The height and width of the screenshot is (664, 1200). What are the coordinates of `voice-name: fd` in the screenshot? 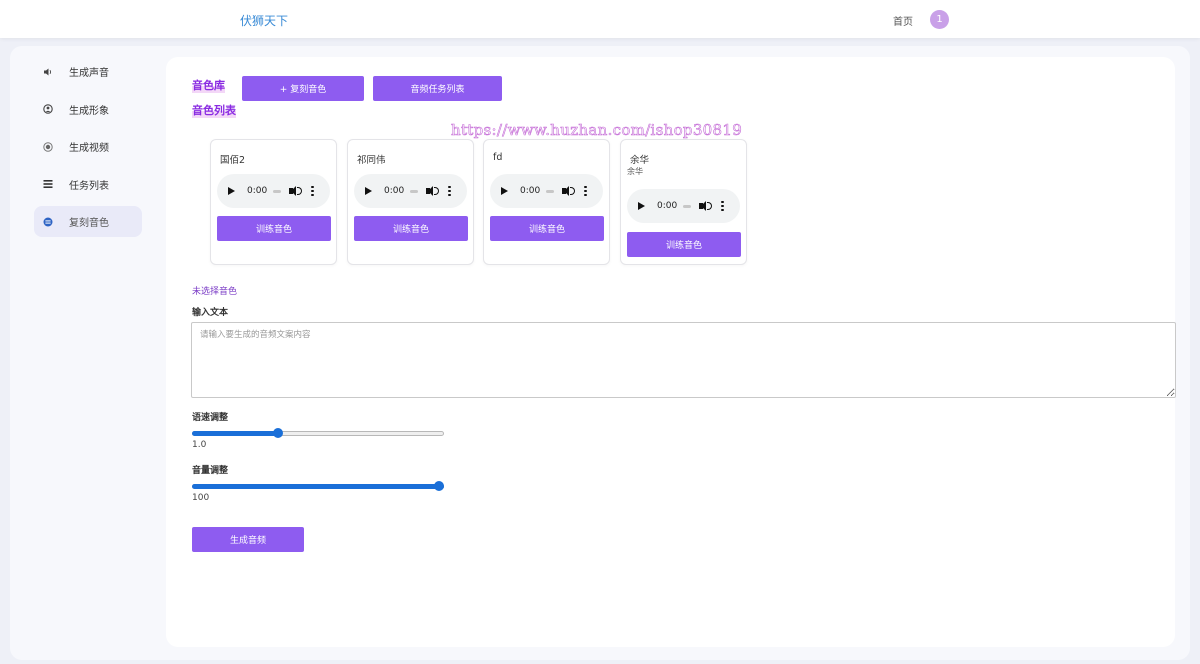 It's located at (498, 157).